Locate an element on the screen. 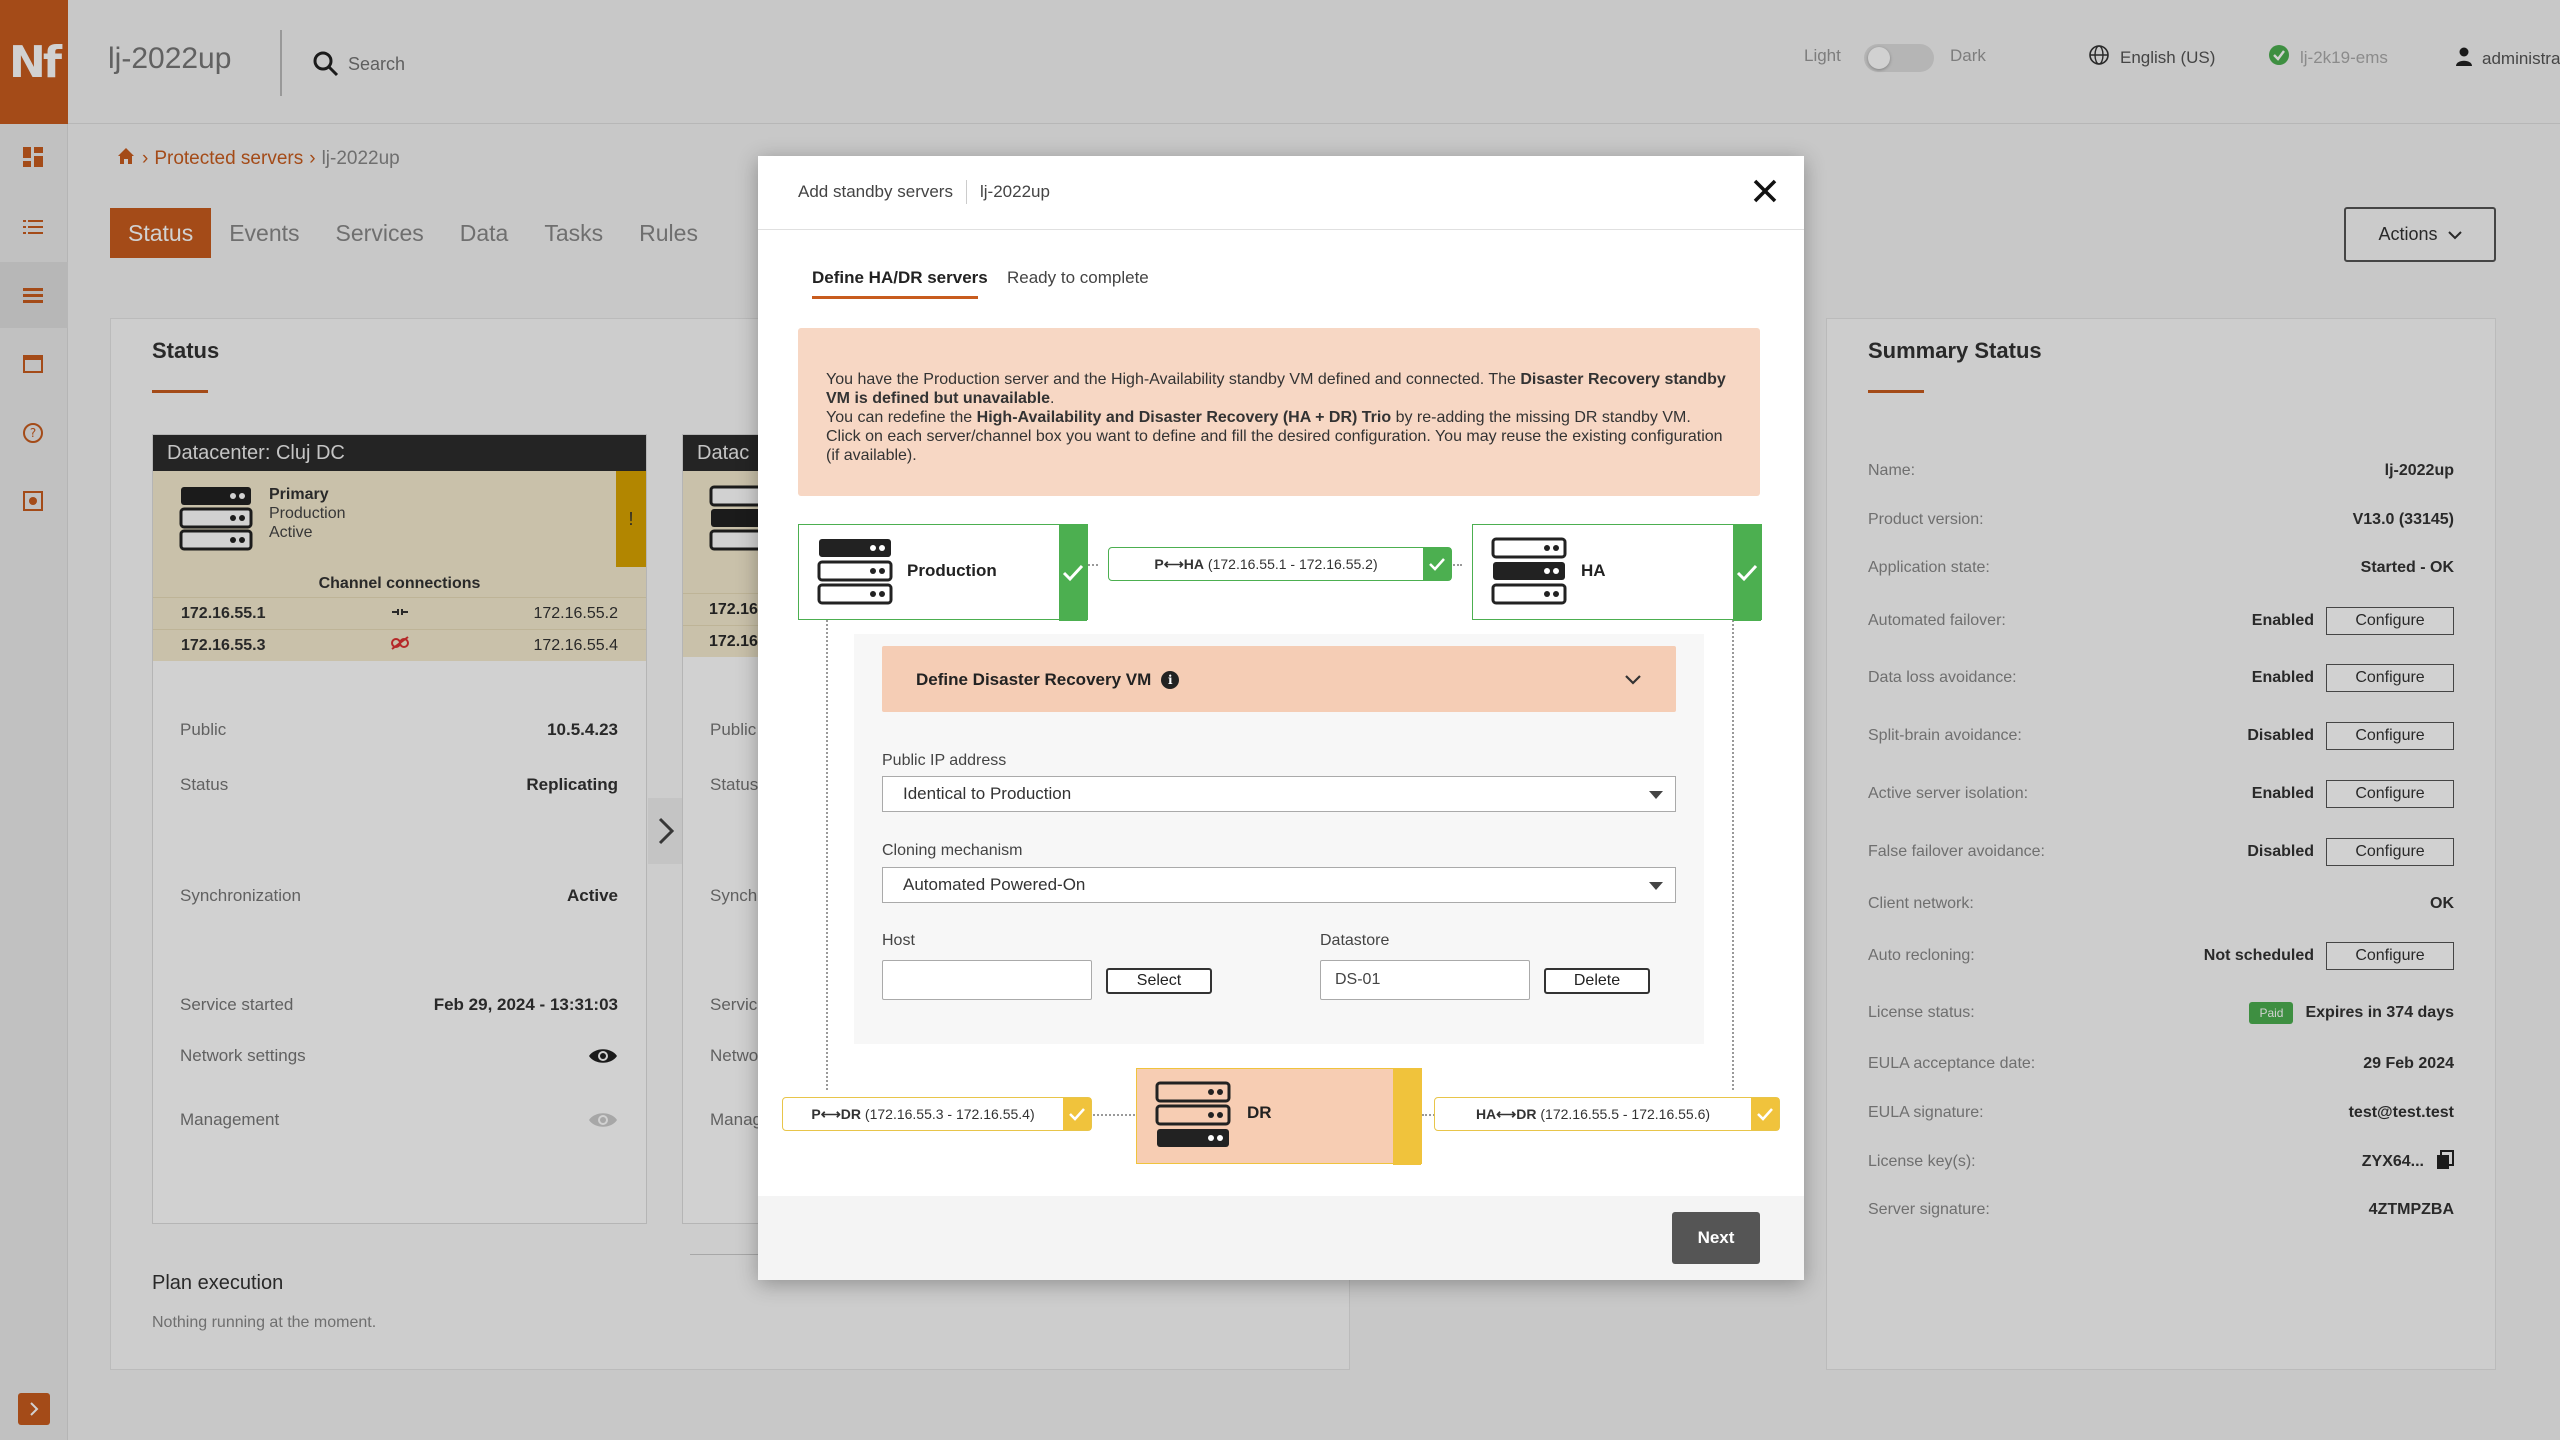  host-label: Host is located at coordinates (898, 940).